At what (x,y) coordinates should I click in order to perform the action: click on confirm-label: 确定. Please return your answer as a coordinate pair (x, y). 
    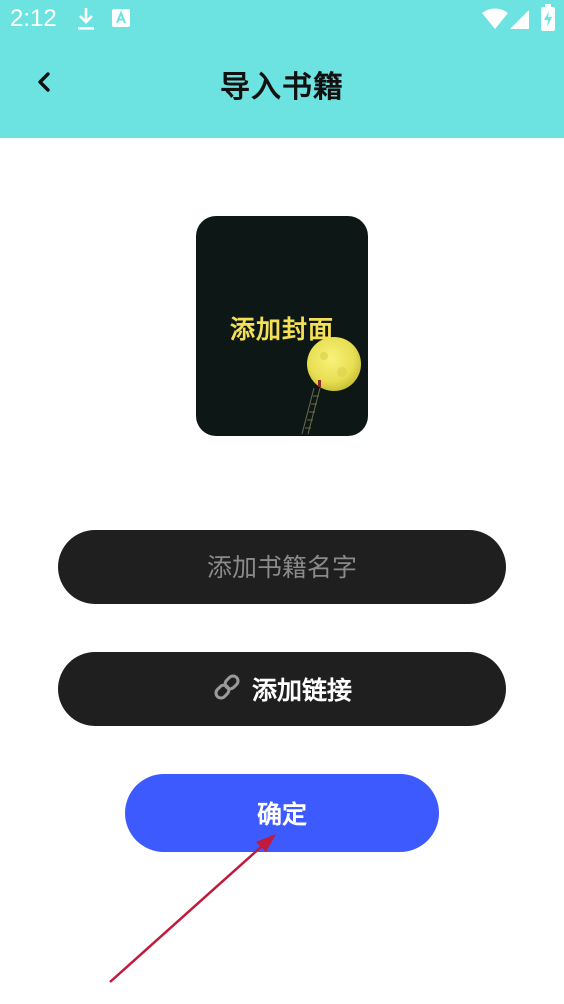
    Looking at the image, I should click on (281, 814).